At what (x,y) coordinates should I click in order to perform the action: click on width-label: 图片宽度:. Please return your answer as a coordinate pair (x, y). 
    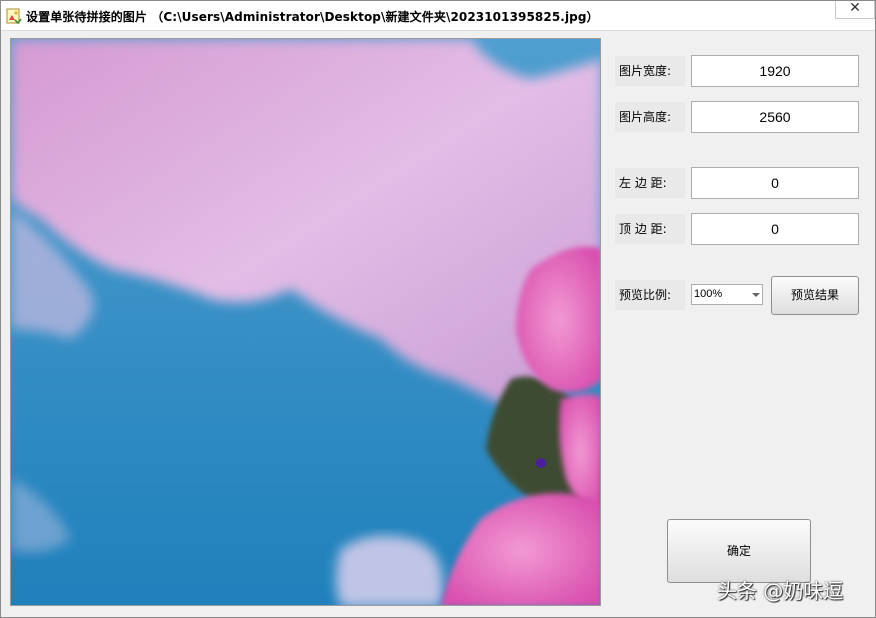
    Looking at the image, I should click on (650, 71).